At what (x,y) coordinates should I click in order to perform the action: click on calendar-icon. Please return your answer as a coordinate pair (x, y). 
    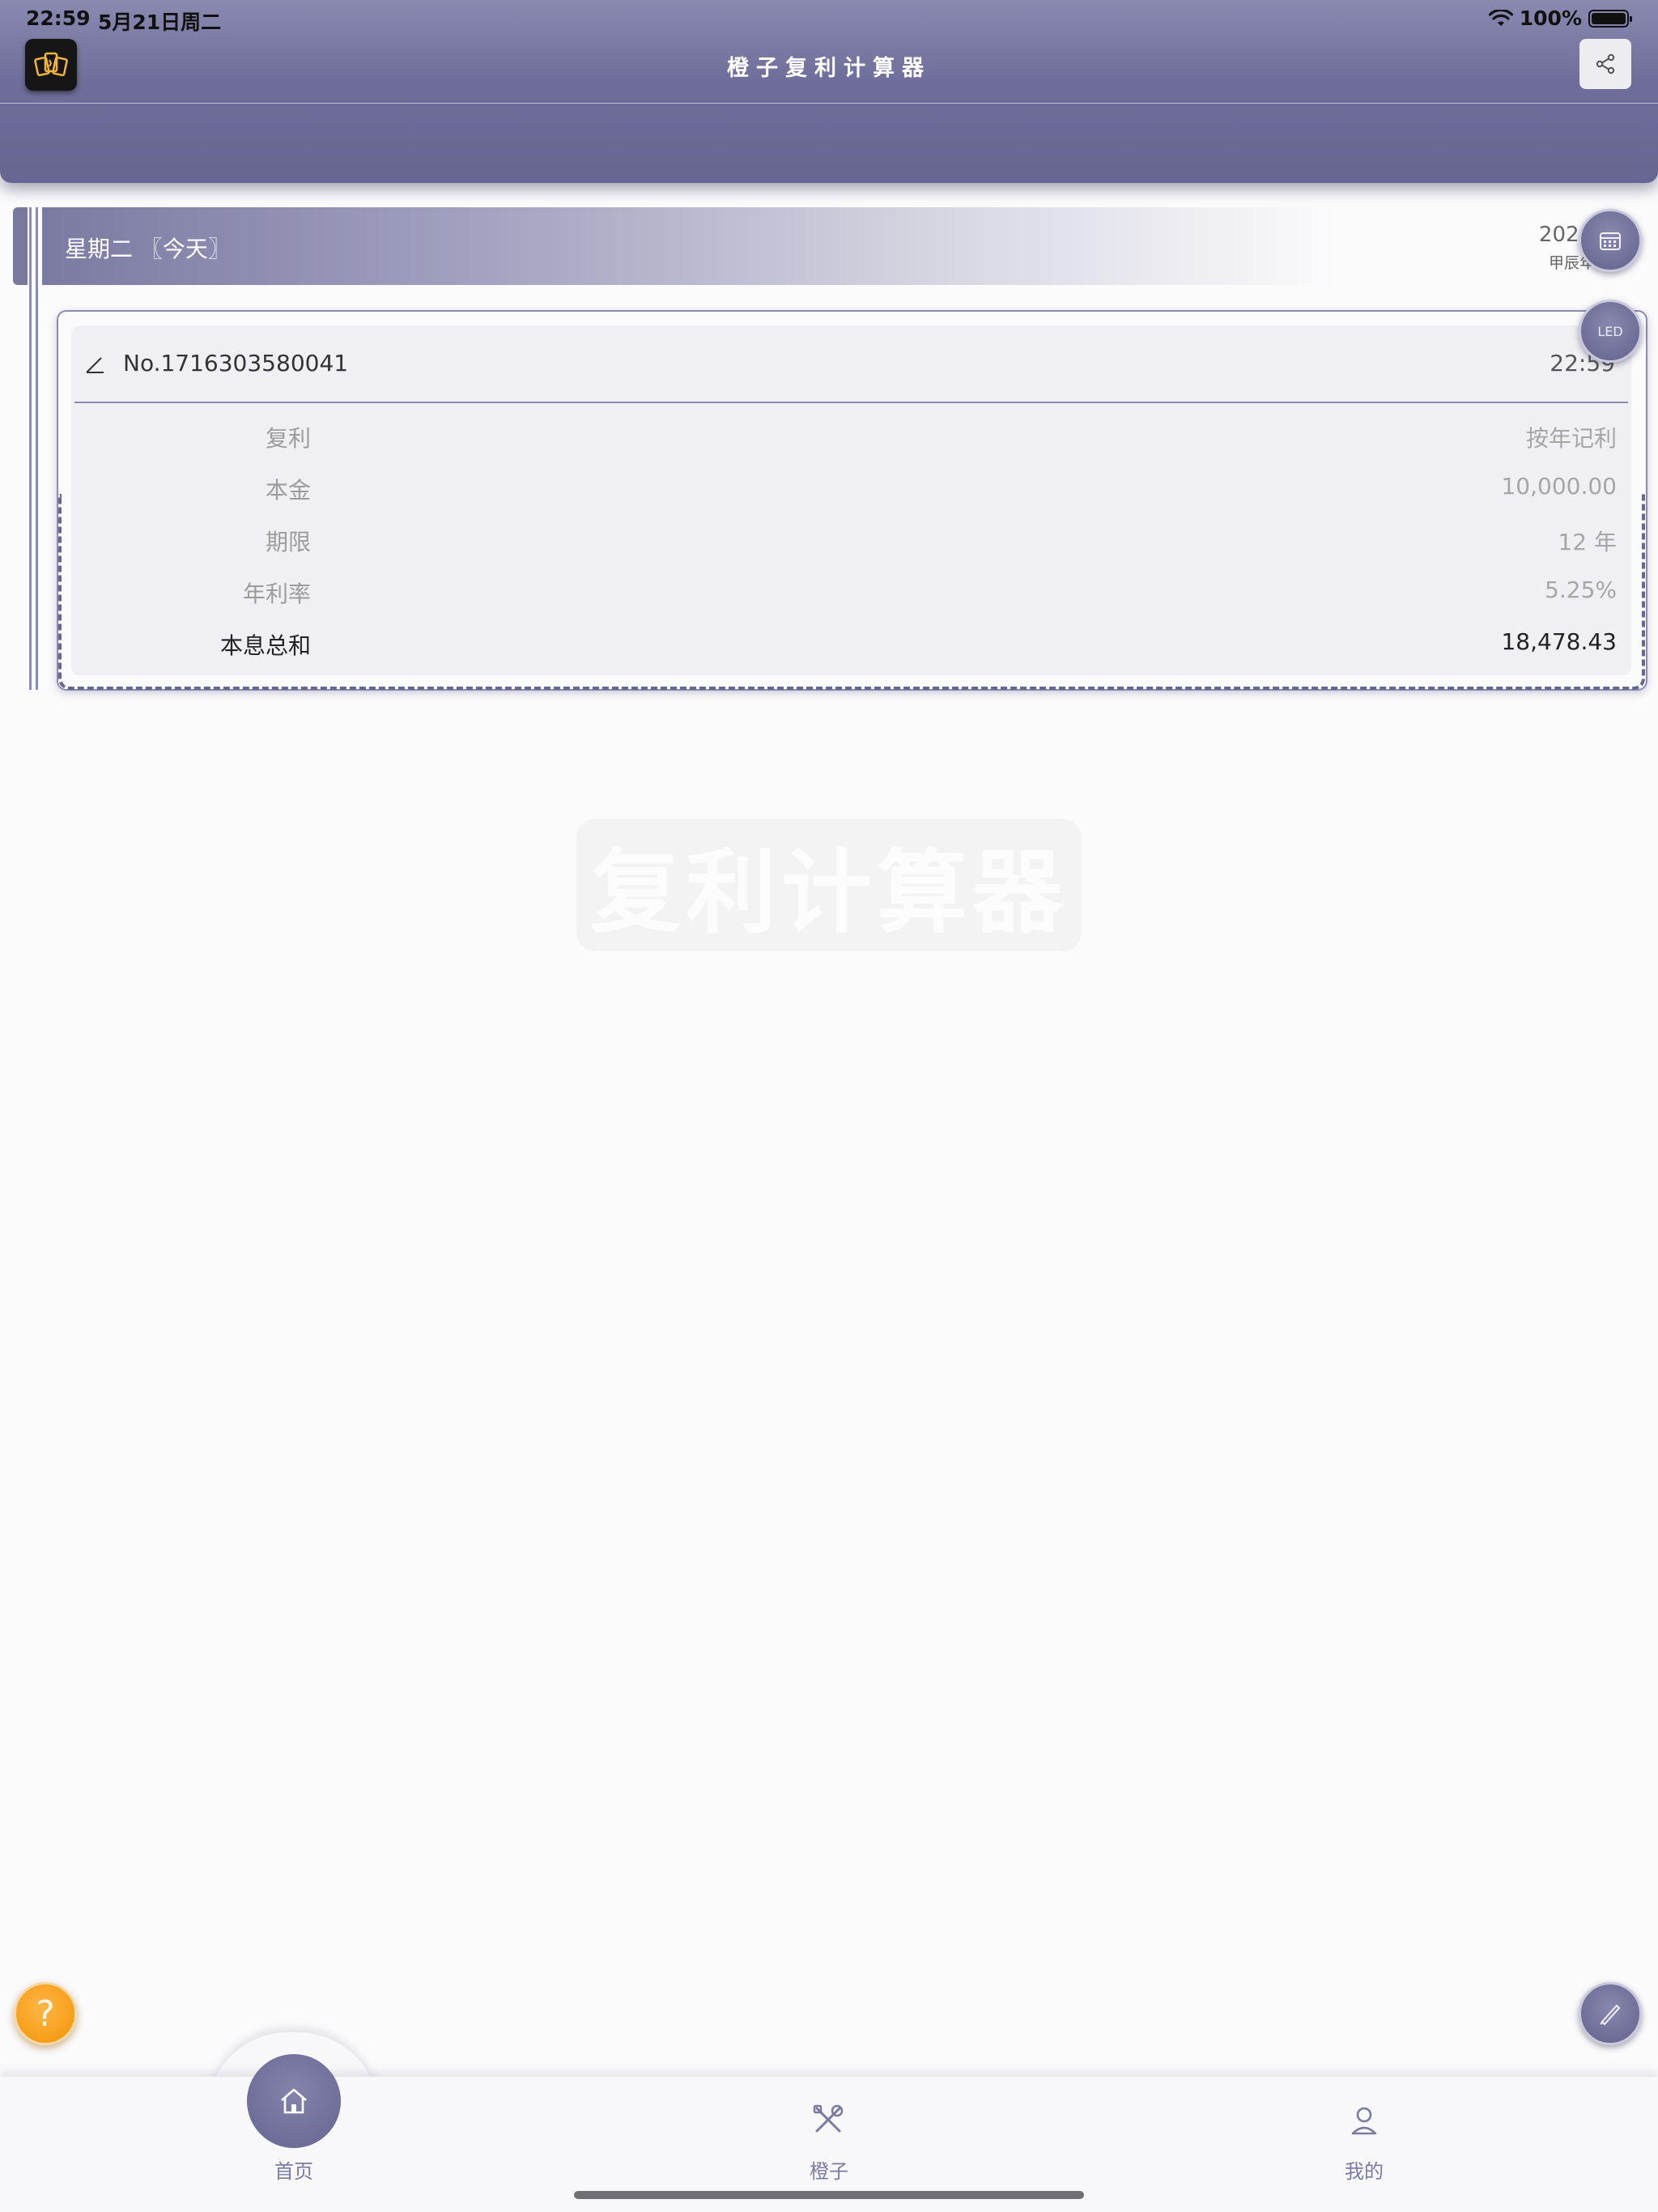
    Looking at the image, I should click on (1610, 241).